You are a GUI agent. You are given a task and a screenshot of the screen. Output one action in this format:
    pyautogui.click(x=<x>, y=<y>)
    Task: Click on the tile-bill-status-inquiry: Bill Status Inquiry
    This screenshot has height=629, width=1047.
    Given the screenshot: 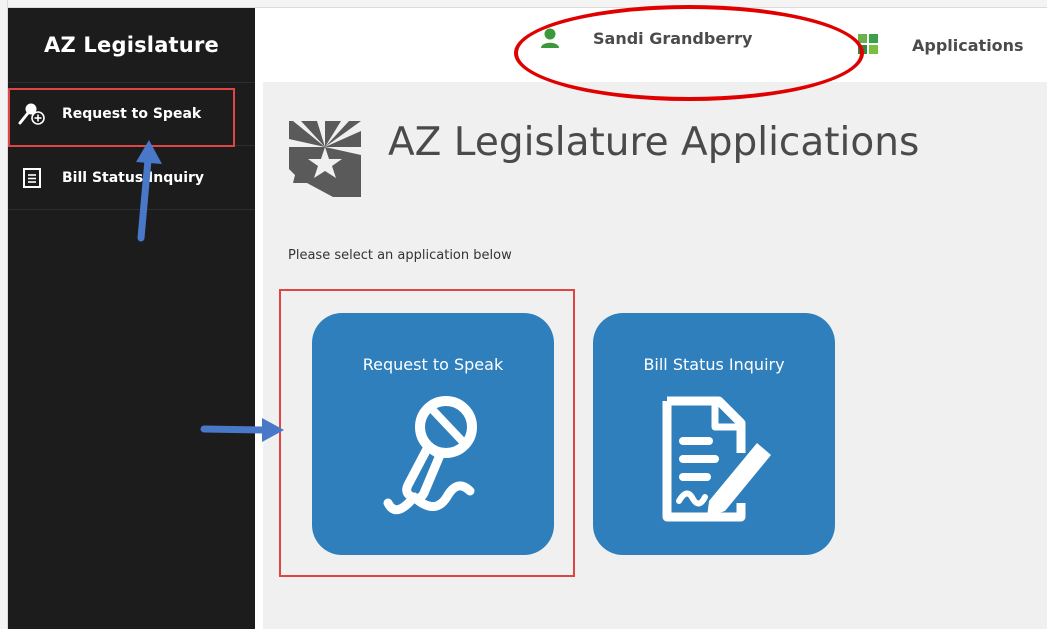 What is the action you would take?
    pyautogui.click(x=714, y=434)
    